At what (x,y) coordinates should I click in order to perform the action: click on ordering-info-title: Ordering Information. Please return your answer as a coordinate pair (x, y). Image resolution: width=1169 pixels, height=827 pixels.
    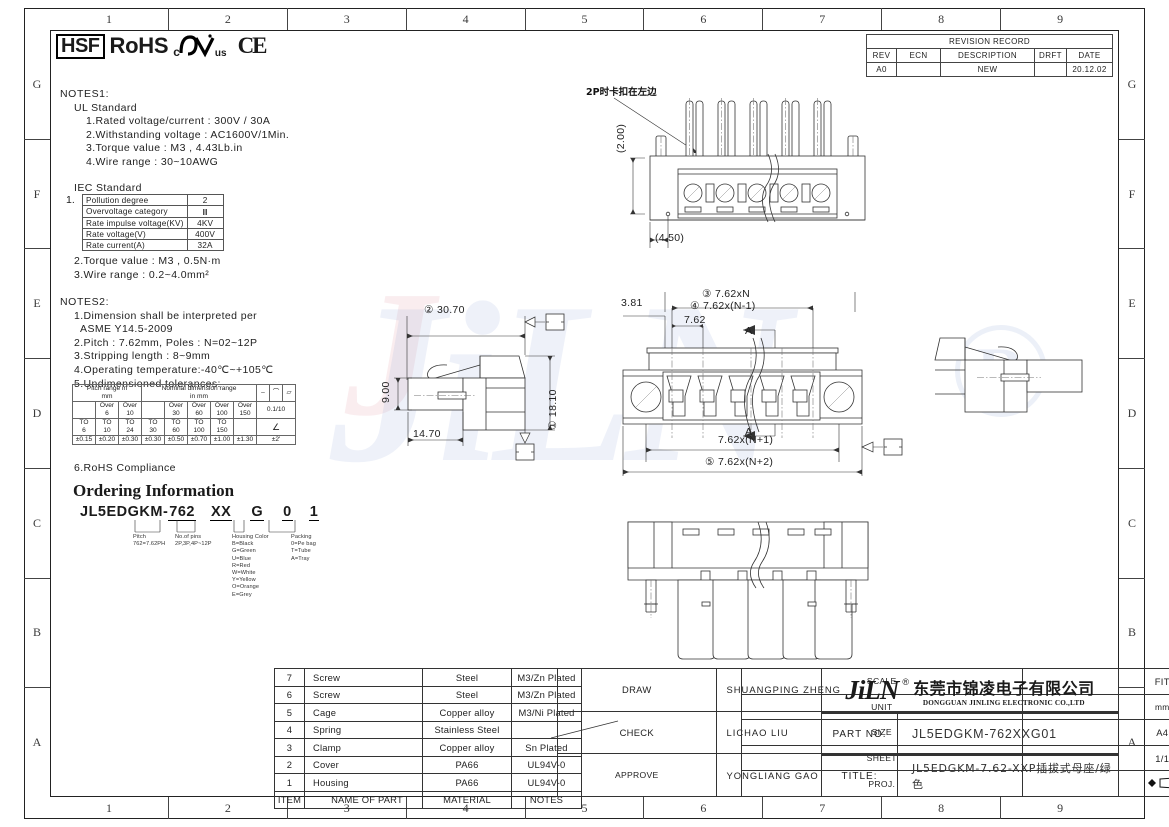
    Looking at the image, I should click on (154, 490).